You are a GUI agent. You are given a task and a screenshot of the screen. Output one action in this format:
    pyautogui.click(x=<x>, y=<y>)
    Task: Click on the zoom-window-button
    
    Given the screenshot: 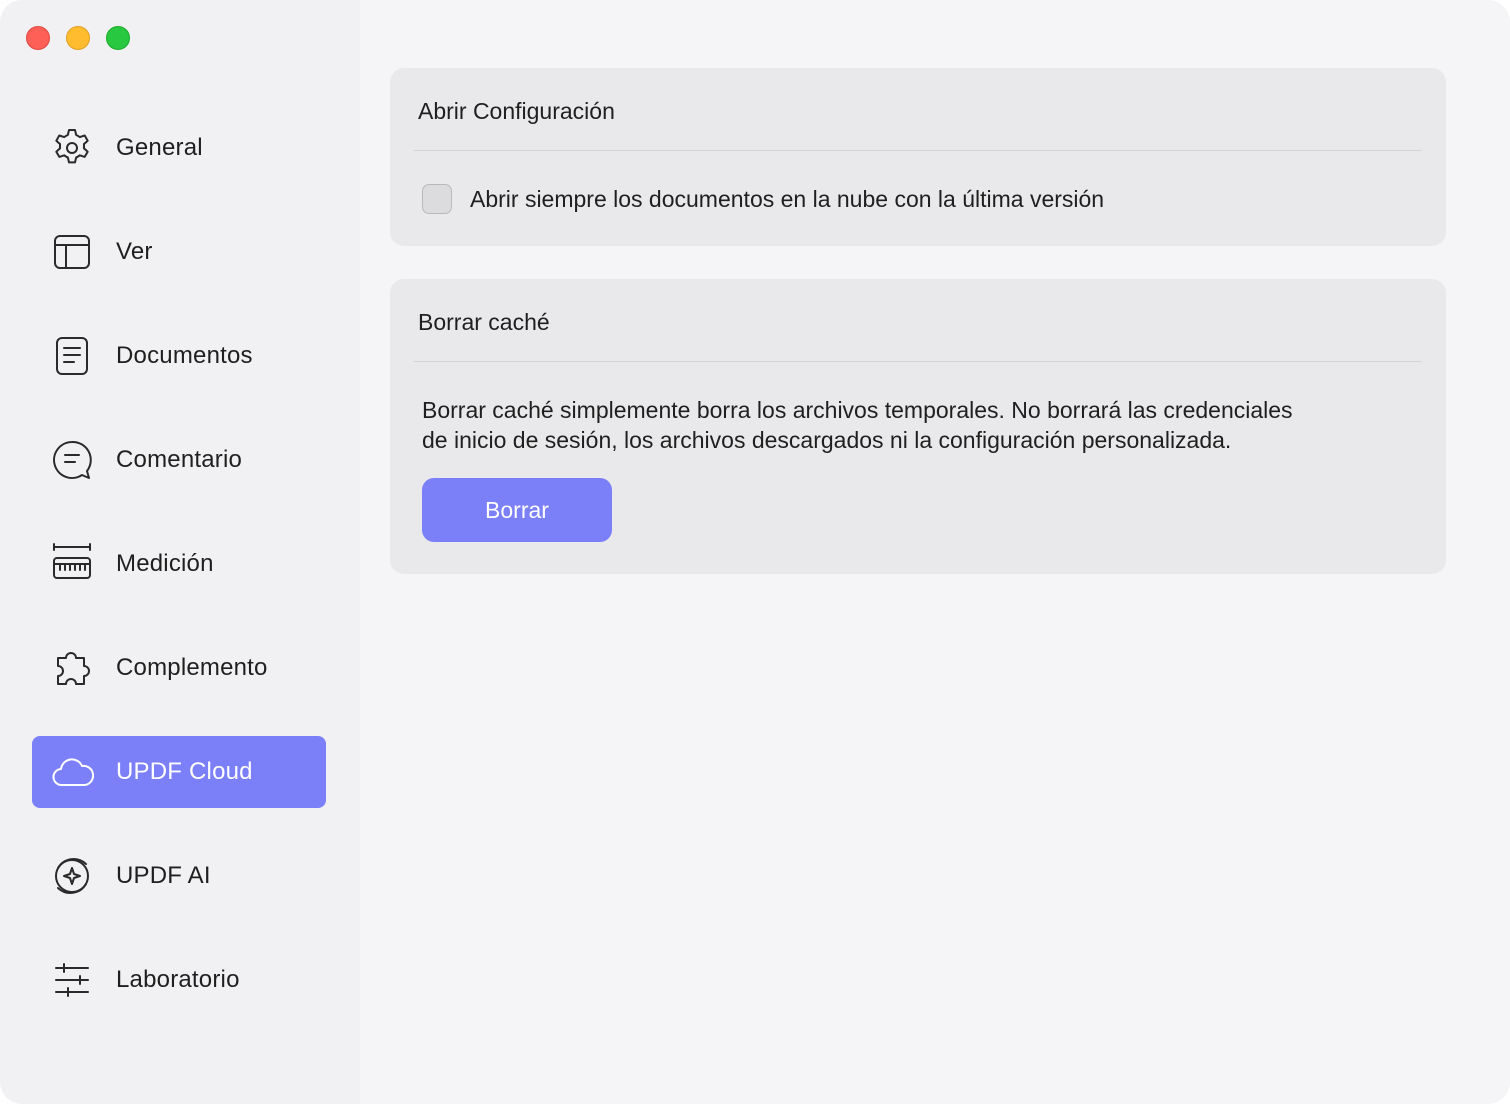 What is the action you would take?
    pyautogui.click(x=118, y=38)
    